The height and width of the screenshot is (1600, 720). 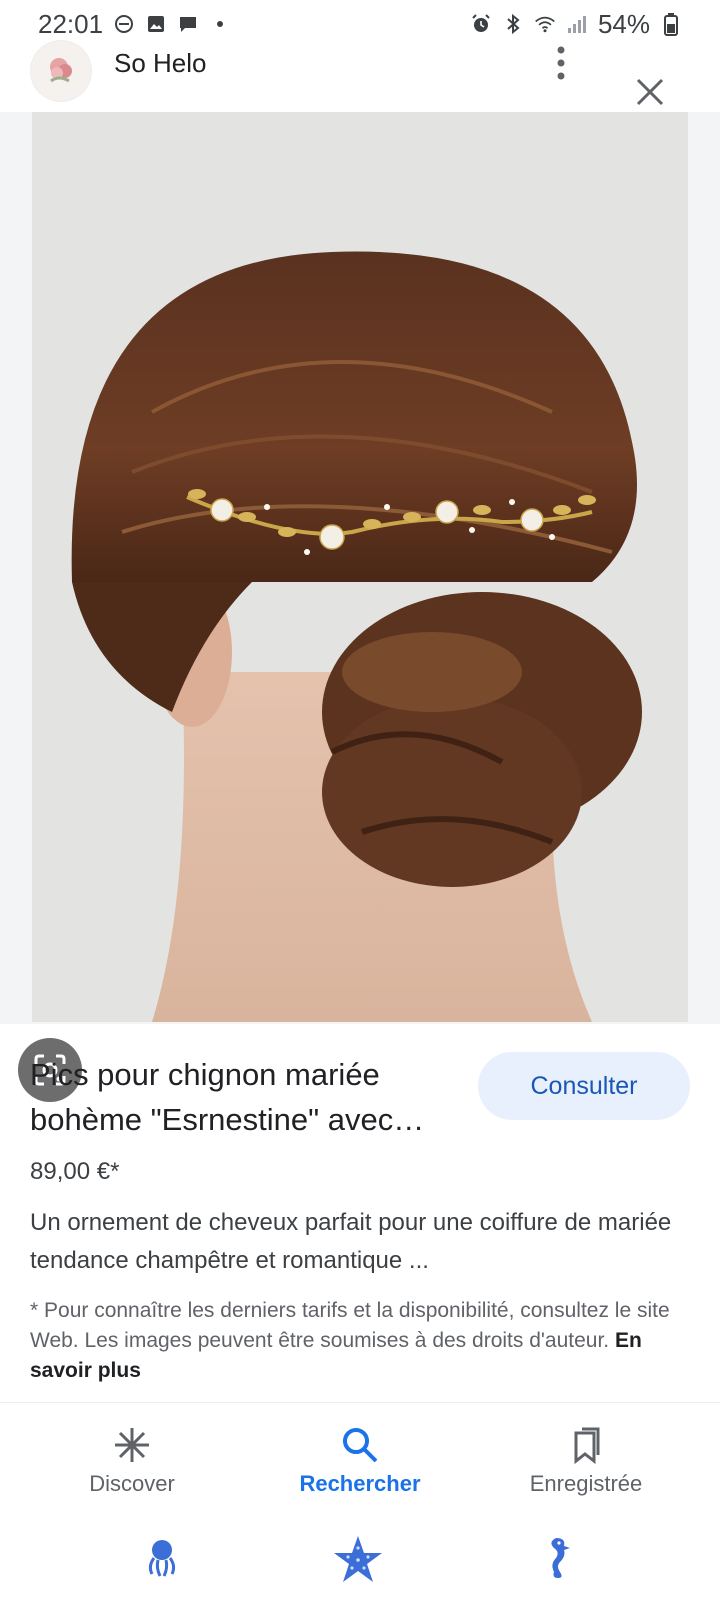 I want to click on system-navigation-bar, so click(x=360, y=1556).